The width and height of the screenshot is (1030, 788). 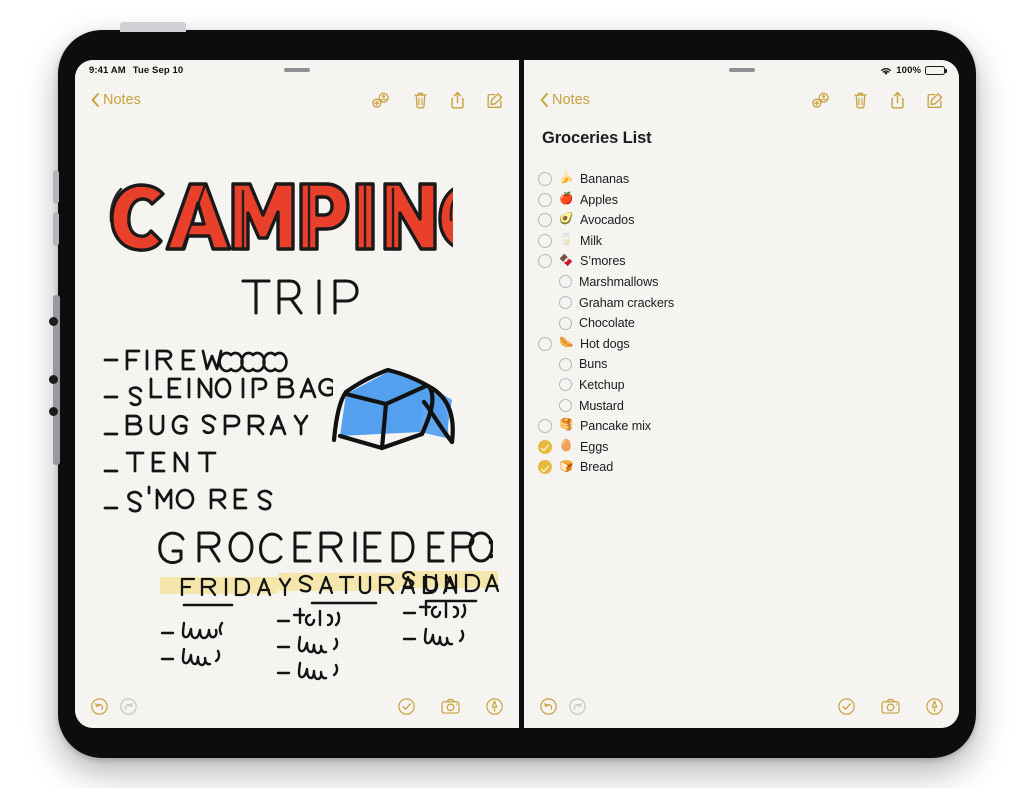 I want to click on item-emoji: 🥛, so click(x=566, y=240).